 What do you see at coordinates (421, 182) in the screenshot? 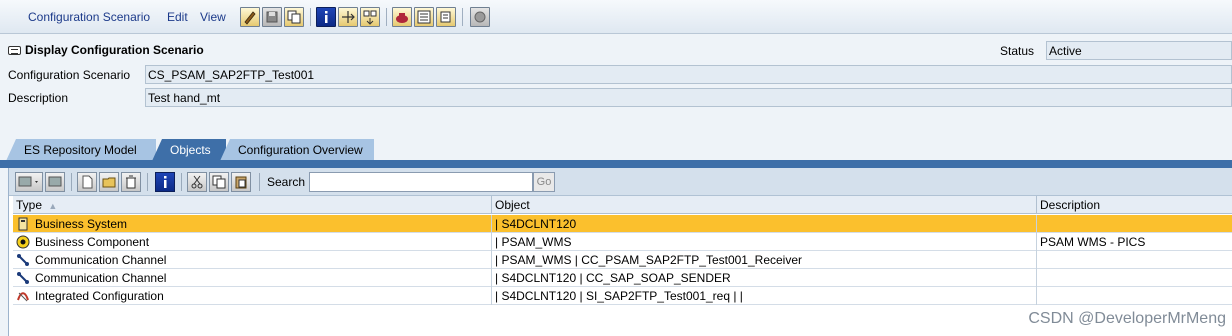
I see `search-input` at bounding box center [421, 182].